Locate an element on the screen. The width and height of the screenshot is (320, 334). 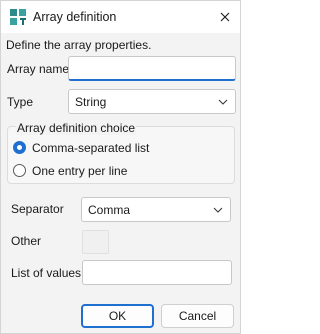
ok-button: OK is located at coordinates (117, 316).